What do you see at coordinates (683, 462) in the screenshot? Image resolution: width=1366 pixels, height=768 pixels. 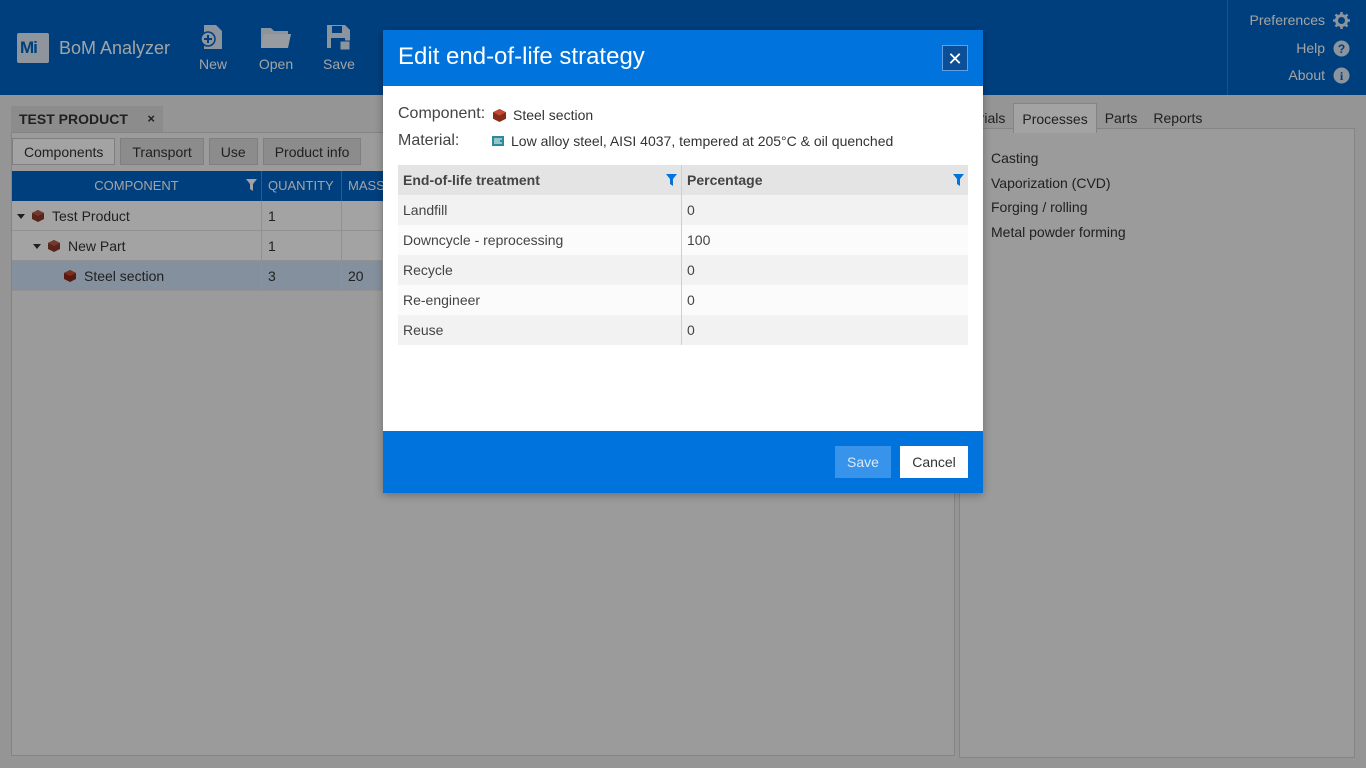 I see `dialog-footer: Save Cancel` at bounding box center [683, 462].